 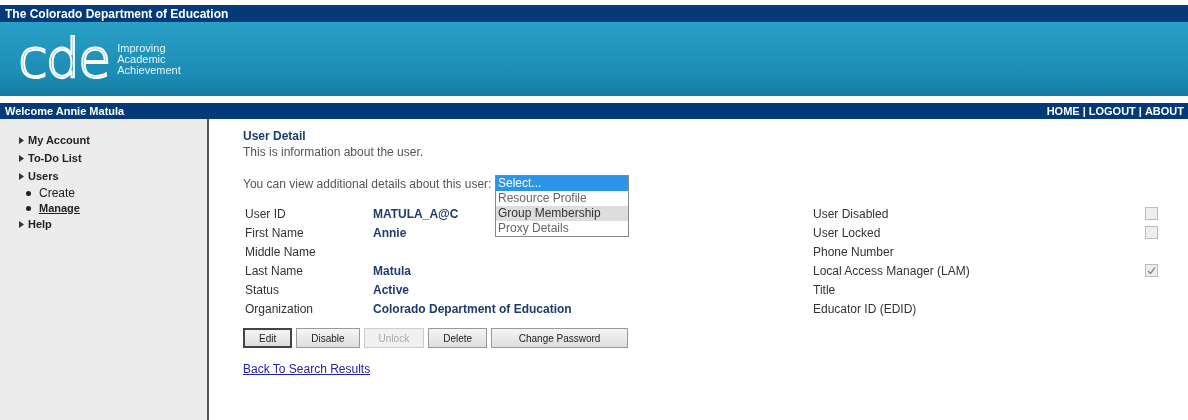 What do you see at coordinates (334, 152) in the screenshot?
I see `intro-text: This is information about the user.` at bounding box center [334, 152].